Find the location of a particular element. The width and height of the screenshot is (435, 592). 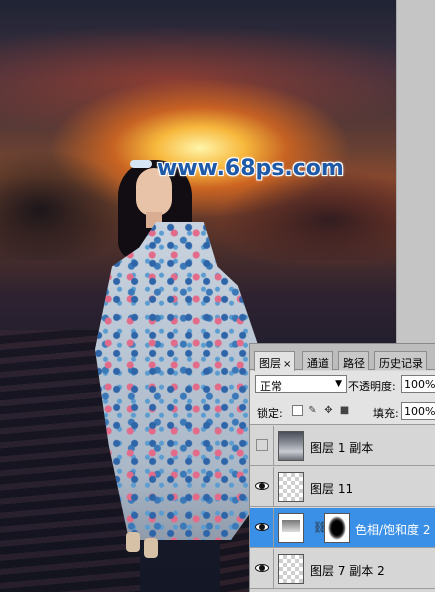

tab-paths: 路径 is located at coordinates (353, 360).